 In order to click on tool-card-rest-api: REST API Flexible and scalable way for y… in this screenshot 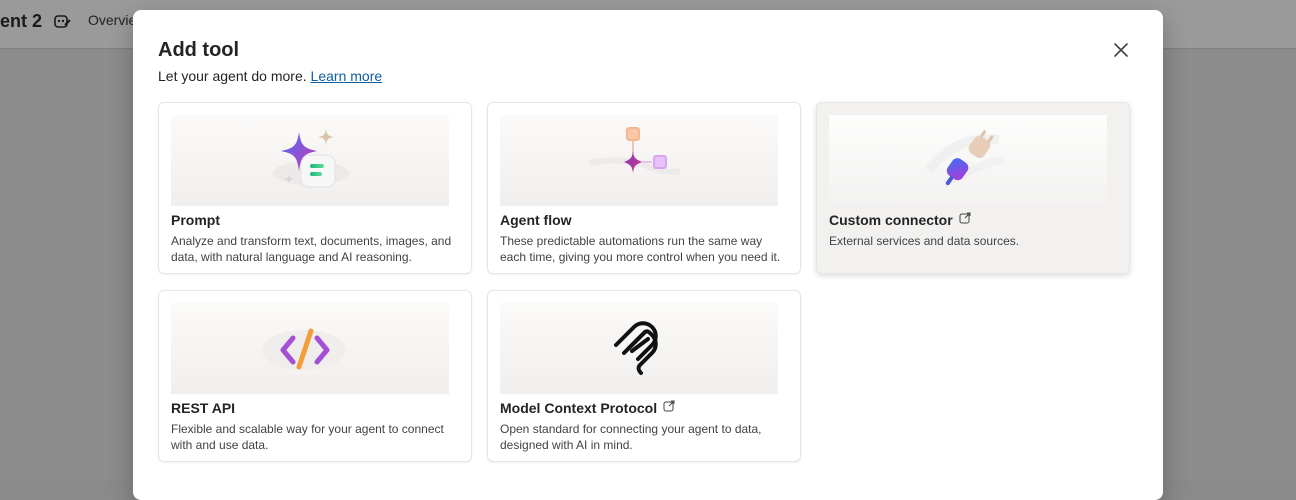, I will do `click(315, 376)`.